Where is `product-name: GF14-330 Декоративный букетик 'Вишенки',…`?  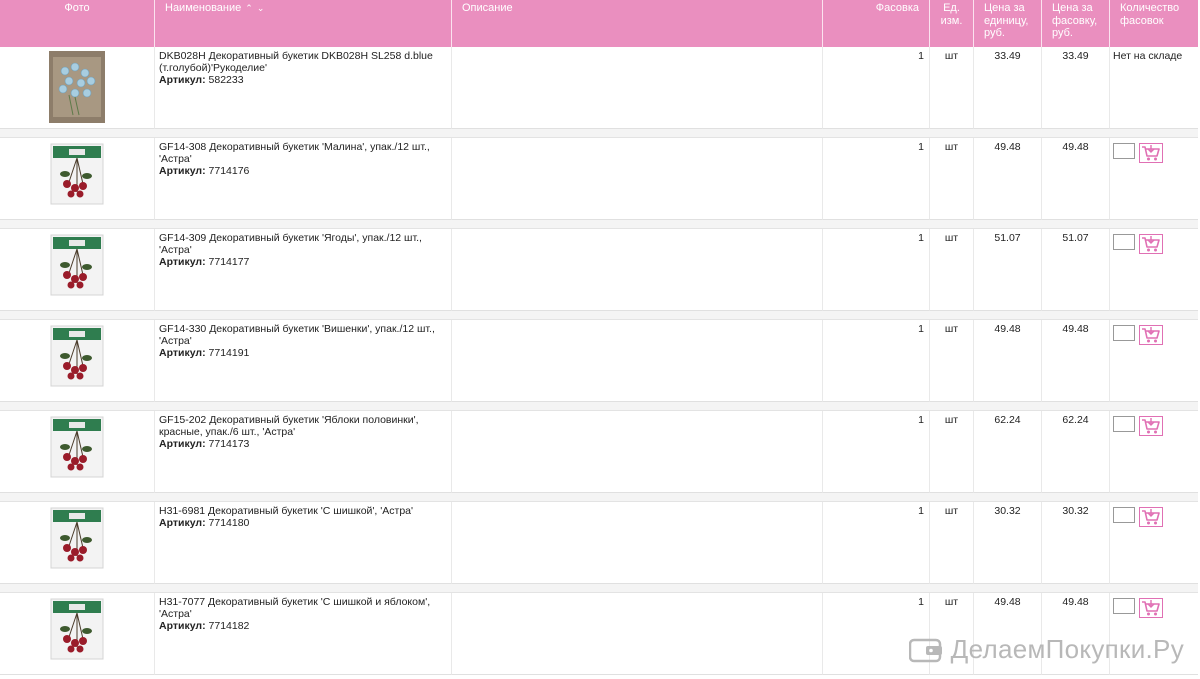
product-name: GF14-330 Декоративный букетик 'Вишенки',… is located at coordinates (303, 335).